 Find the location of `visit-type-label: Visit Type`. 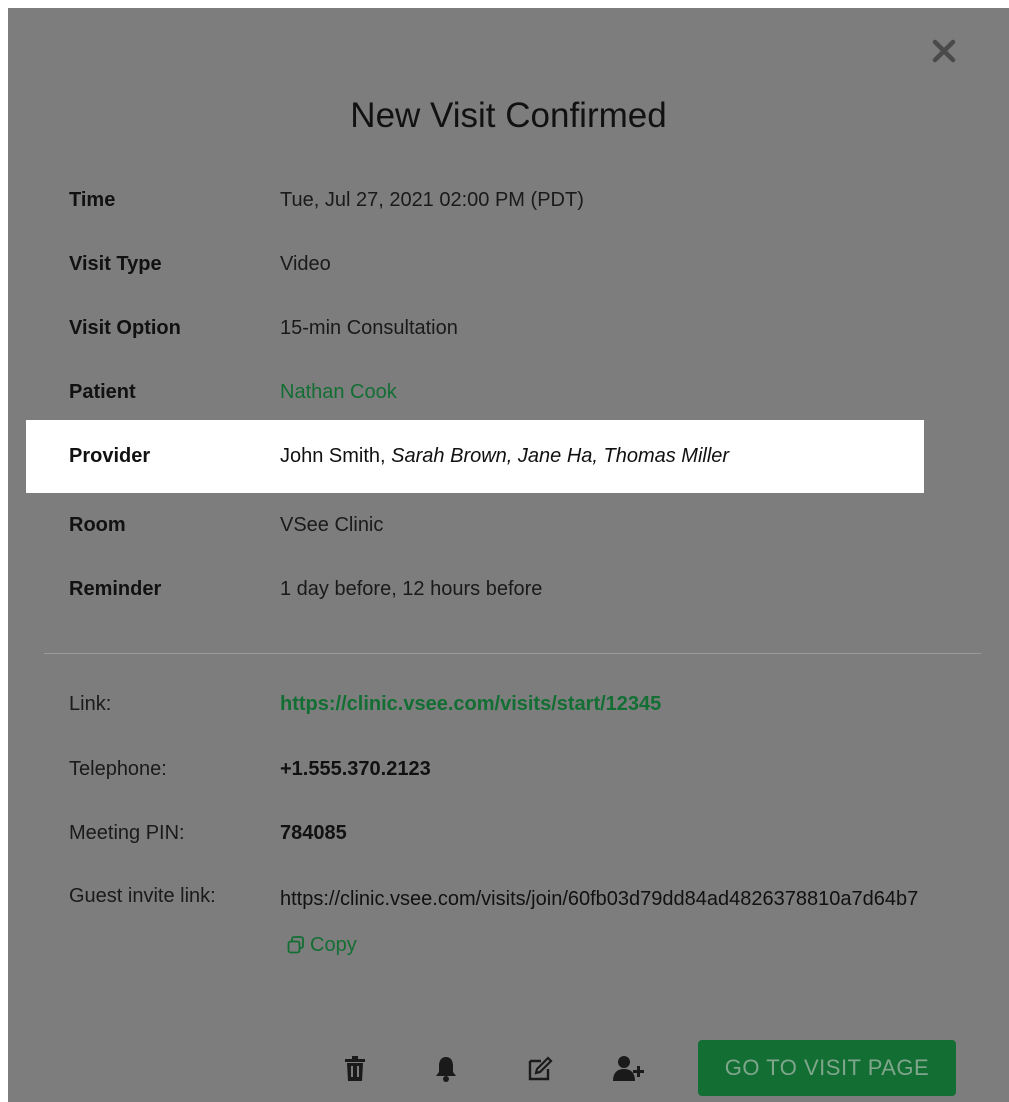

visit-type-label: Visit Type is located at coordinates (115, 264).